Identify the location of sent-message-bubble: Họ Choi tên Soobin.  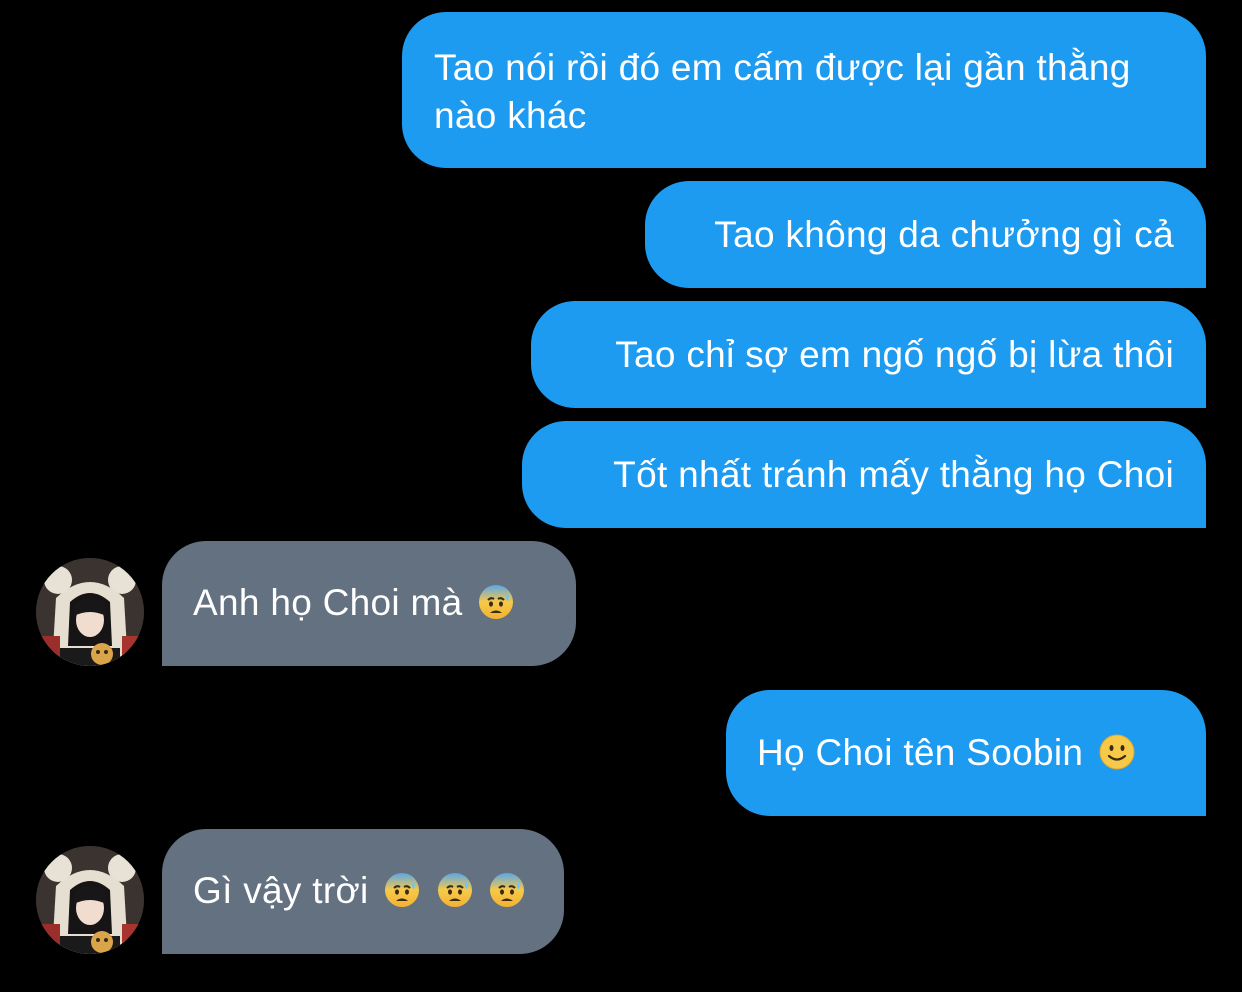
(966, 753).